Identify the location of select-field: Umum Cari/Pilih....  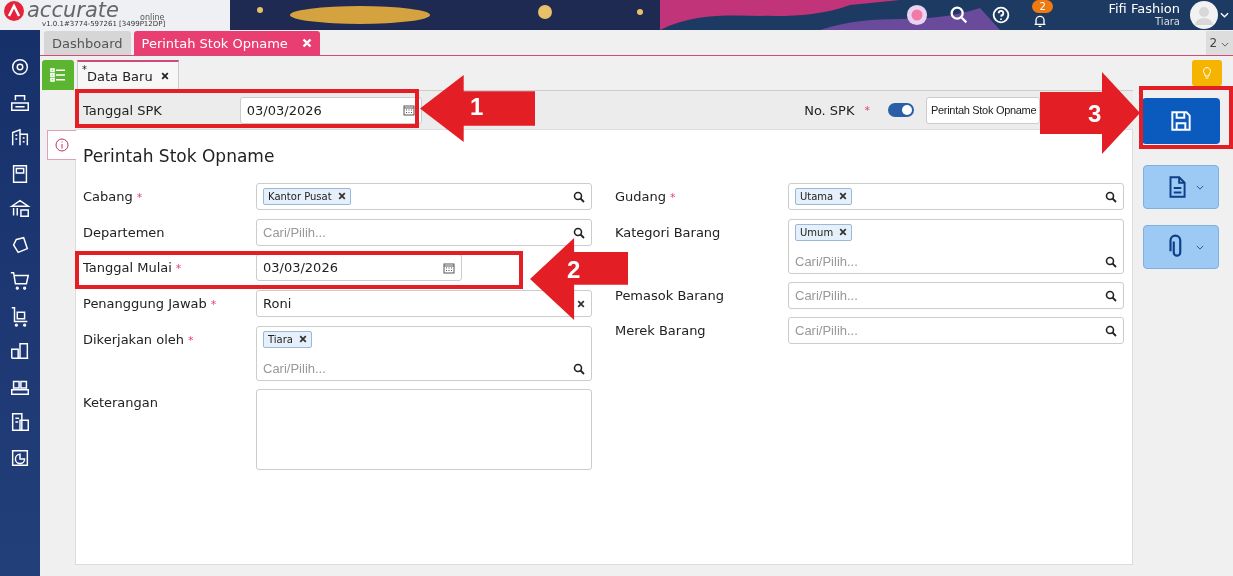
(956, 246).